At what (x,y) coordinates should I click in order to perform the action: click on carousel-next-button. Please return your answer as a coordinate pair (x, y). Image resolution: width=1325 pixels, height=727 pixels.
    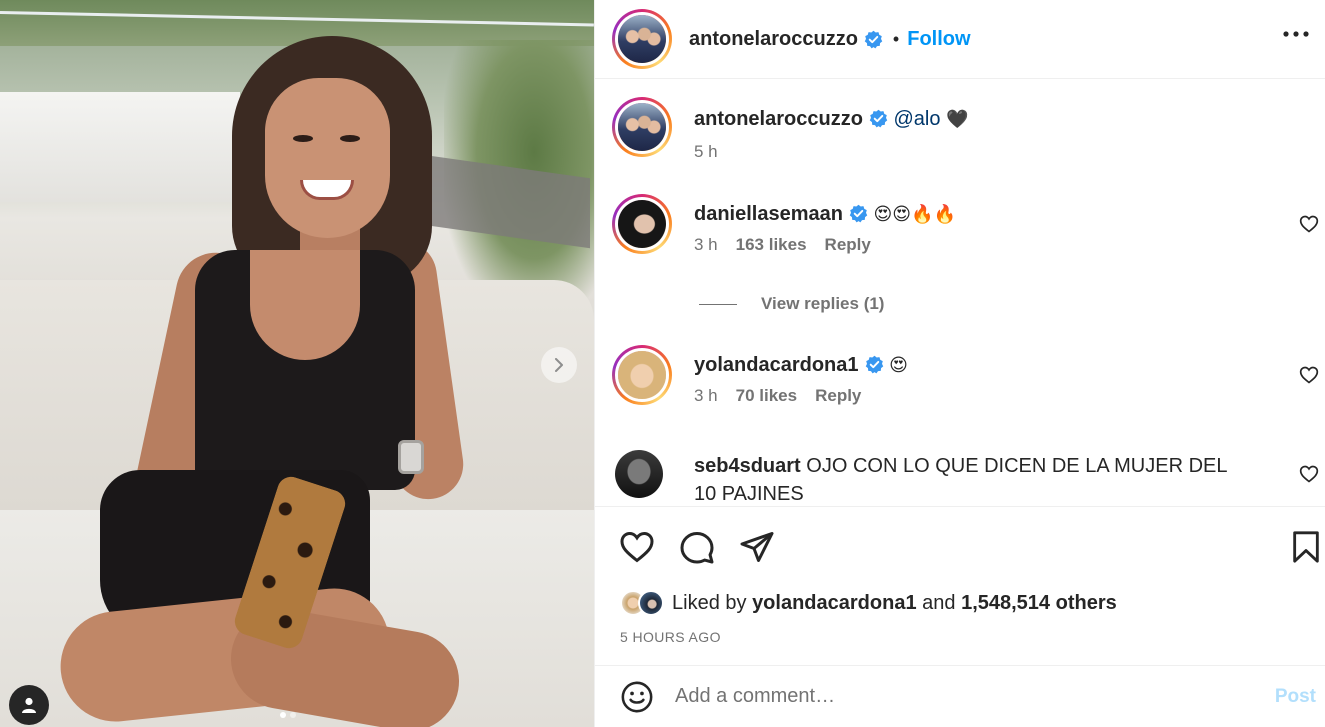
    Looking at the image, I should click on (559, 365).